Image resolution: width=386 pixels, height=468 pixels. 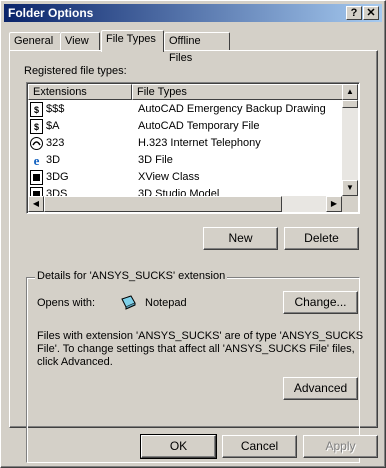 What do you see at coordinates (350, 188) in the screenshot?
I see `scroll-down-icon: ▼` at bounding box center [350, 188].